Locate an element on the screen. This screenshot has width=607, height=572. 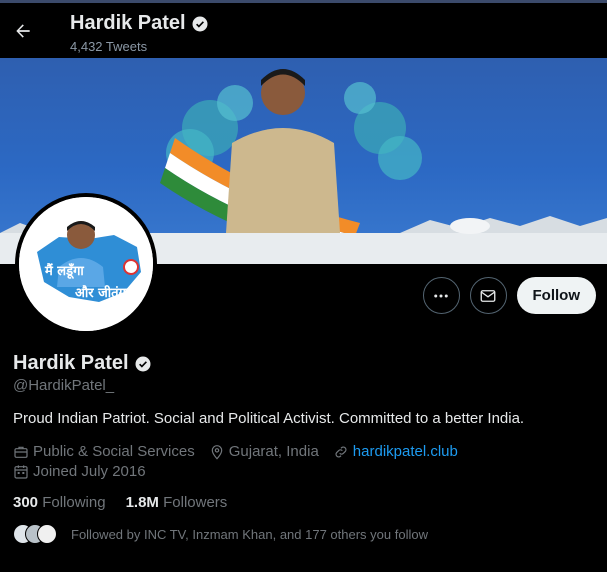
back-button is located at coordinates (23, 31).